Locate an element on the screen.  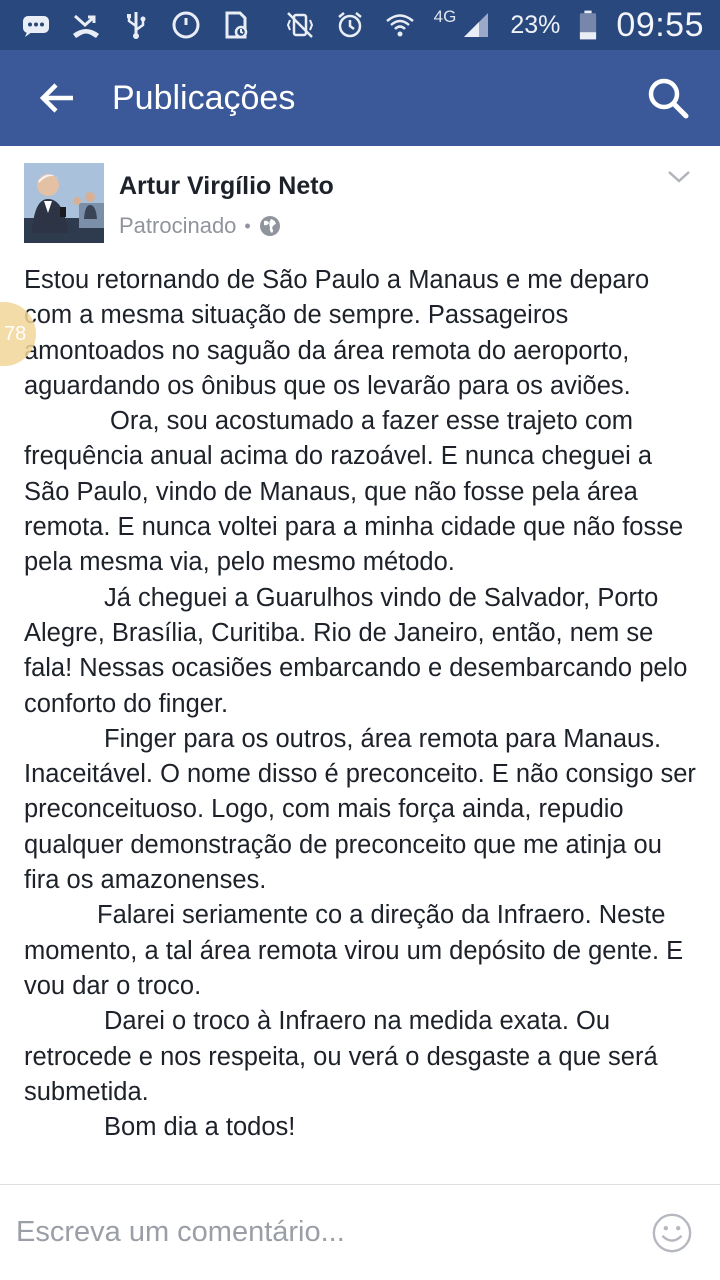
search-button is located at coordinates (668, 98).